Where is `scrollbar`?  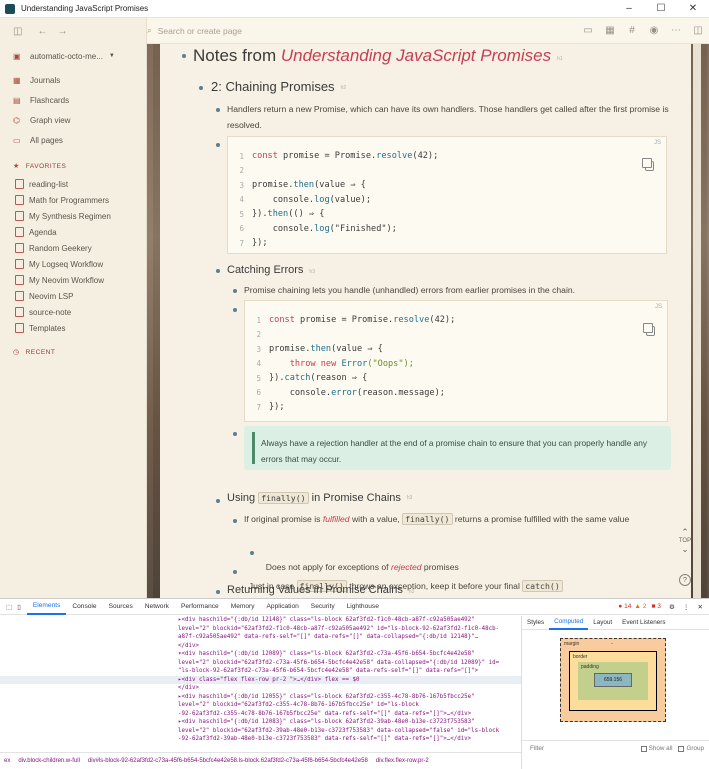
scrollbar is located at coordinates (697, 321).